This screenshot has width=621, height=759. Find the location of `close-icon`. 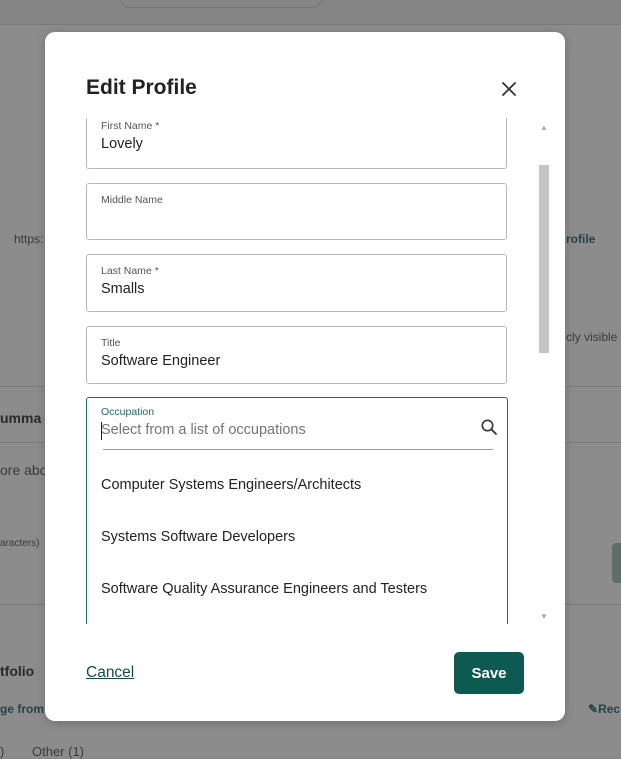

close-icon is located at coordinates (509, 89).